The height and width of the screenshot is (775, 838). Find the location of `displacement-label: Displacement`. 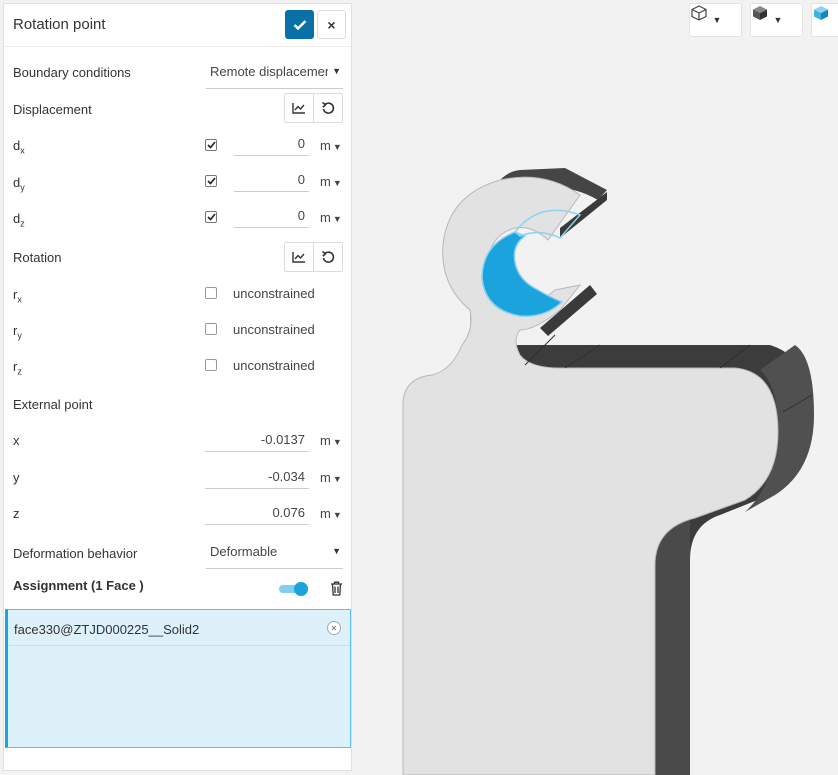

displacement-label: Displacement is located at coordinates (52, 109).